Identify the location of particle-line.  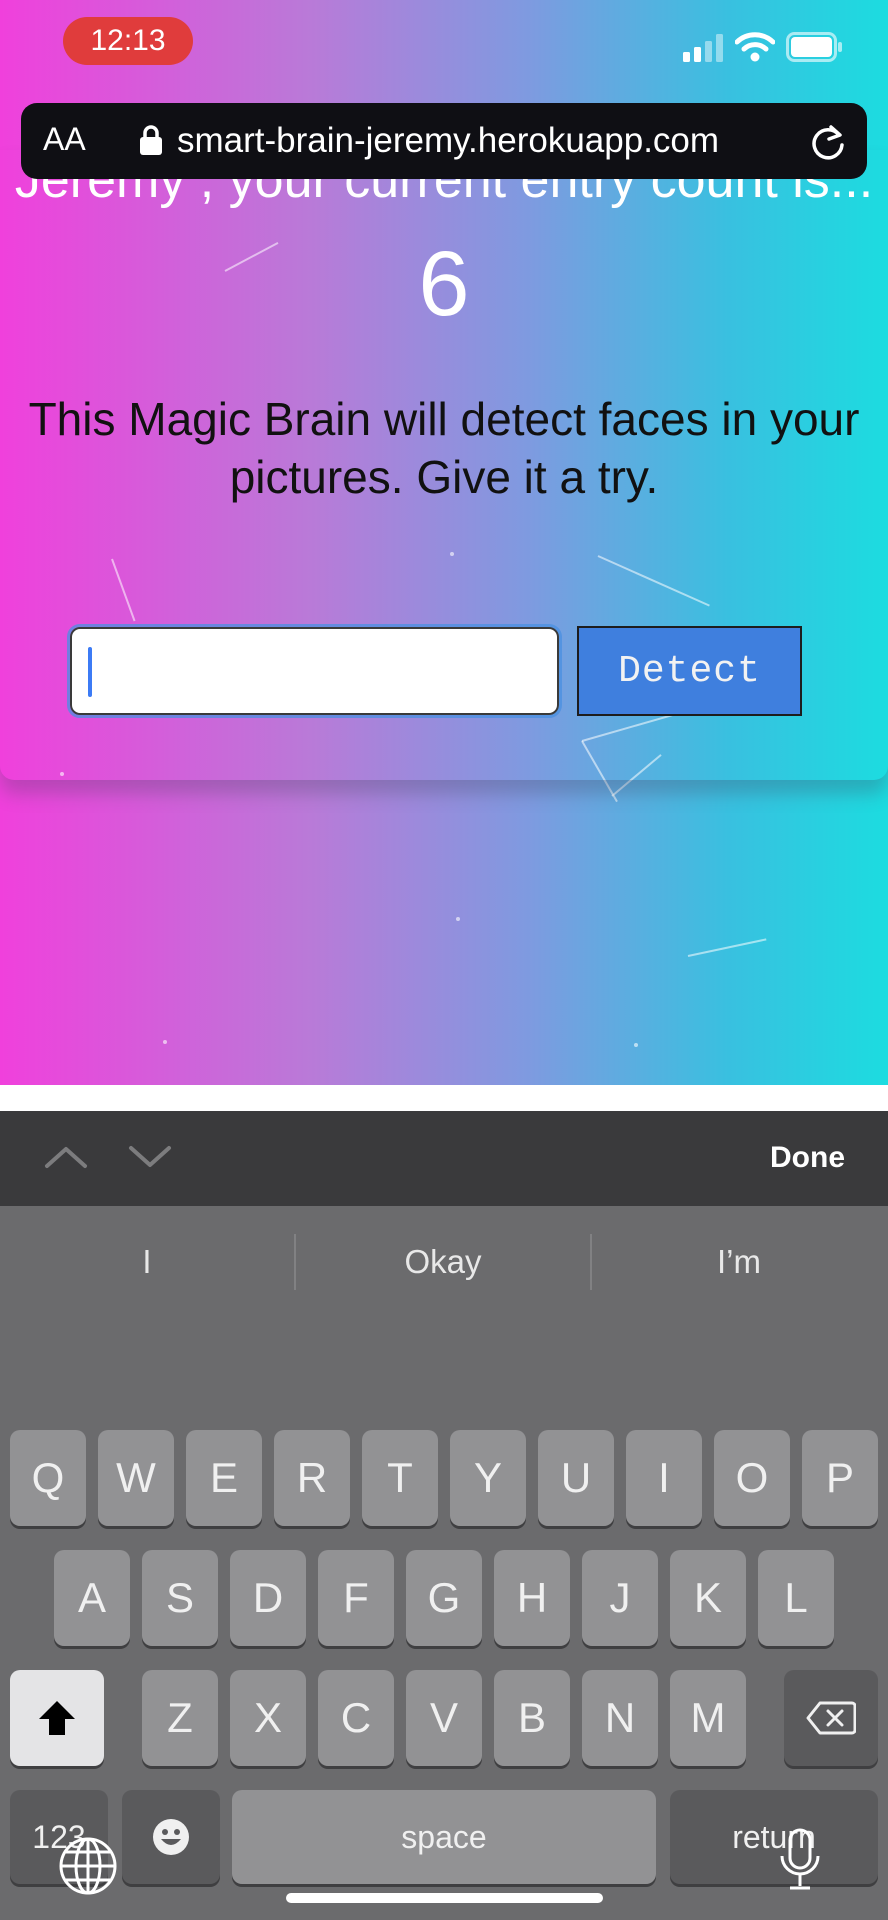
(727, 947).